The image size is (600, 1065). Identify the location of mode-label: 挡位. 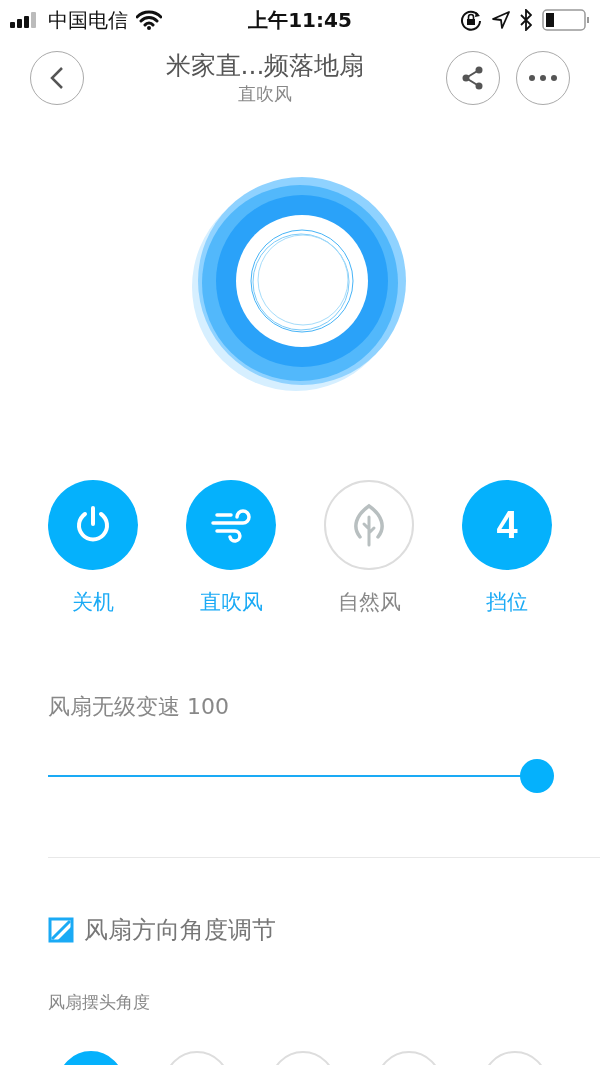
(507, 602).